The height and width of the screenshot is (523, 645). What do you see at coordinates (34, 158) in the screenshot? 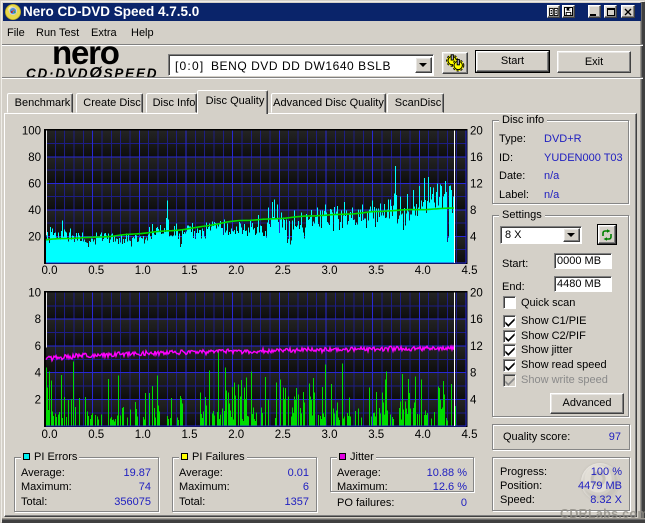
I see `svg-text: 80` at bounding box center [34, 158].